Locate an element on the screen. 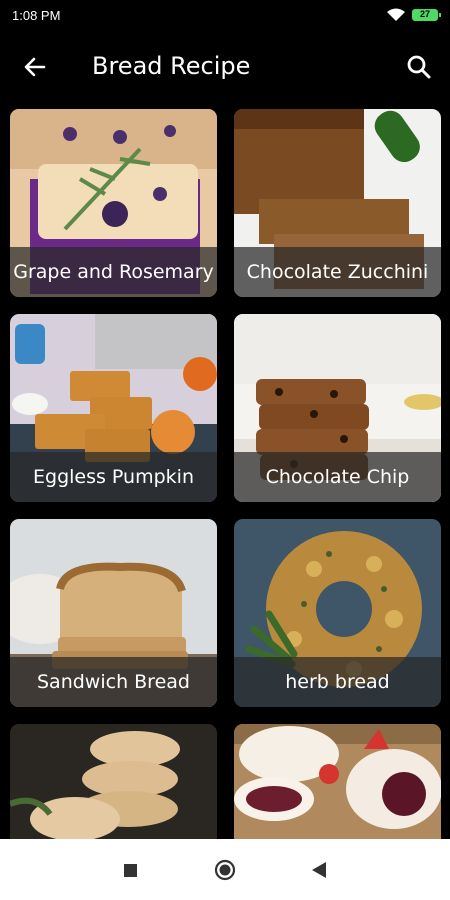 The width and height of the screenshot is (450, 900). recipe-card-chocolate-zucchini: Chocolate Zucchini is located at coordinates (337, 203).